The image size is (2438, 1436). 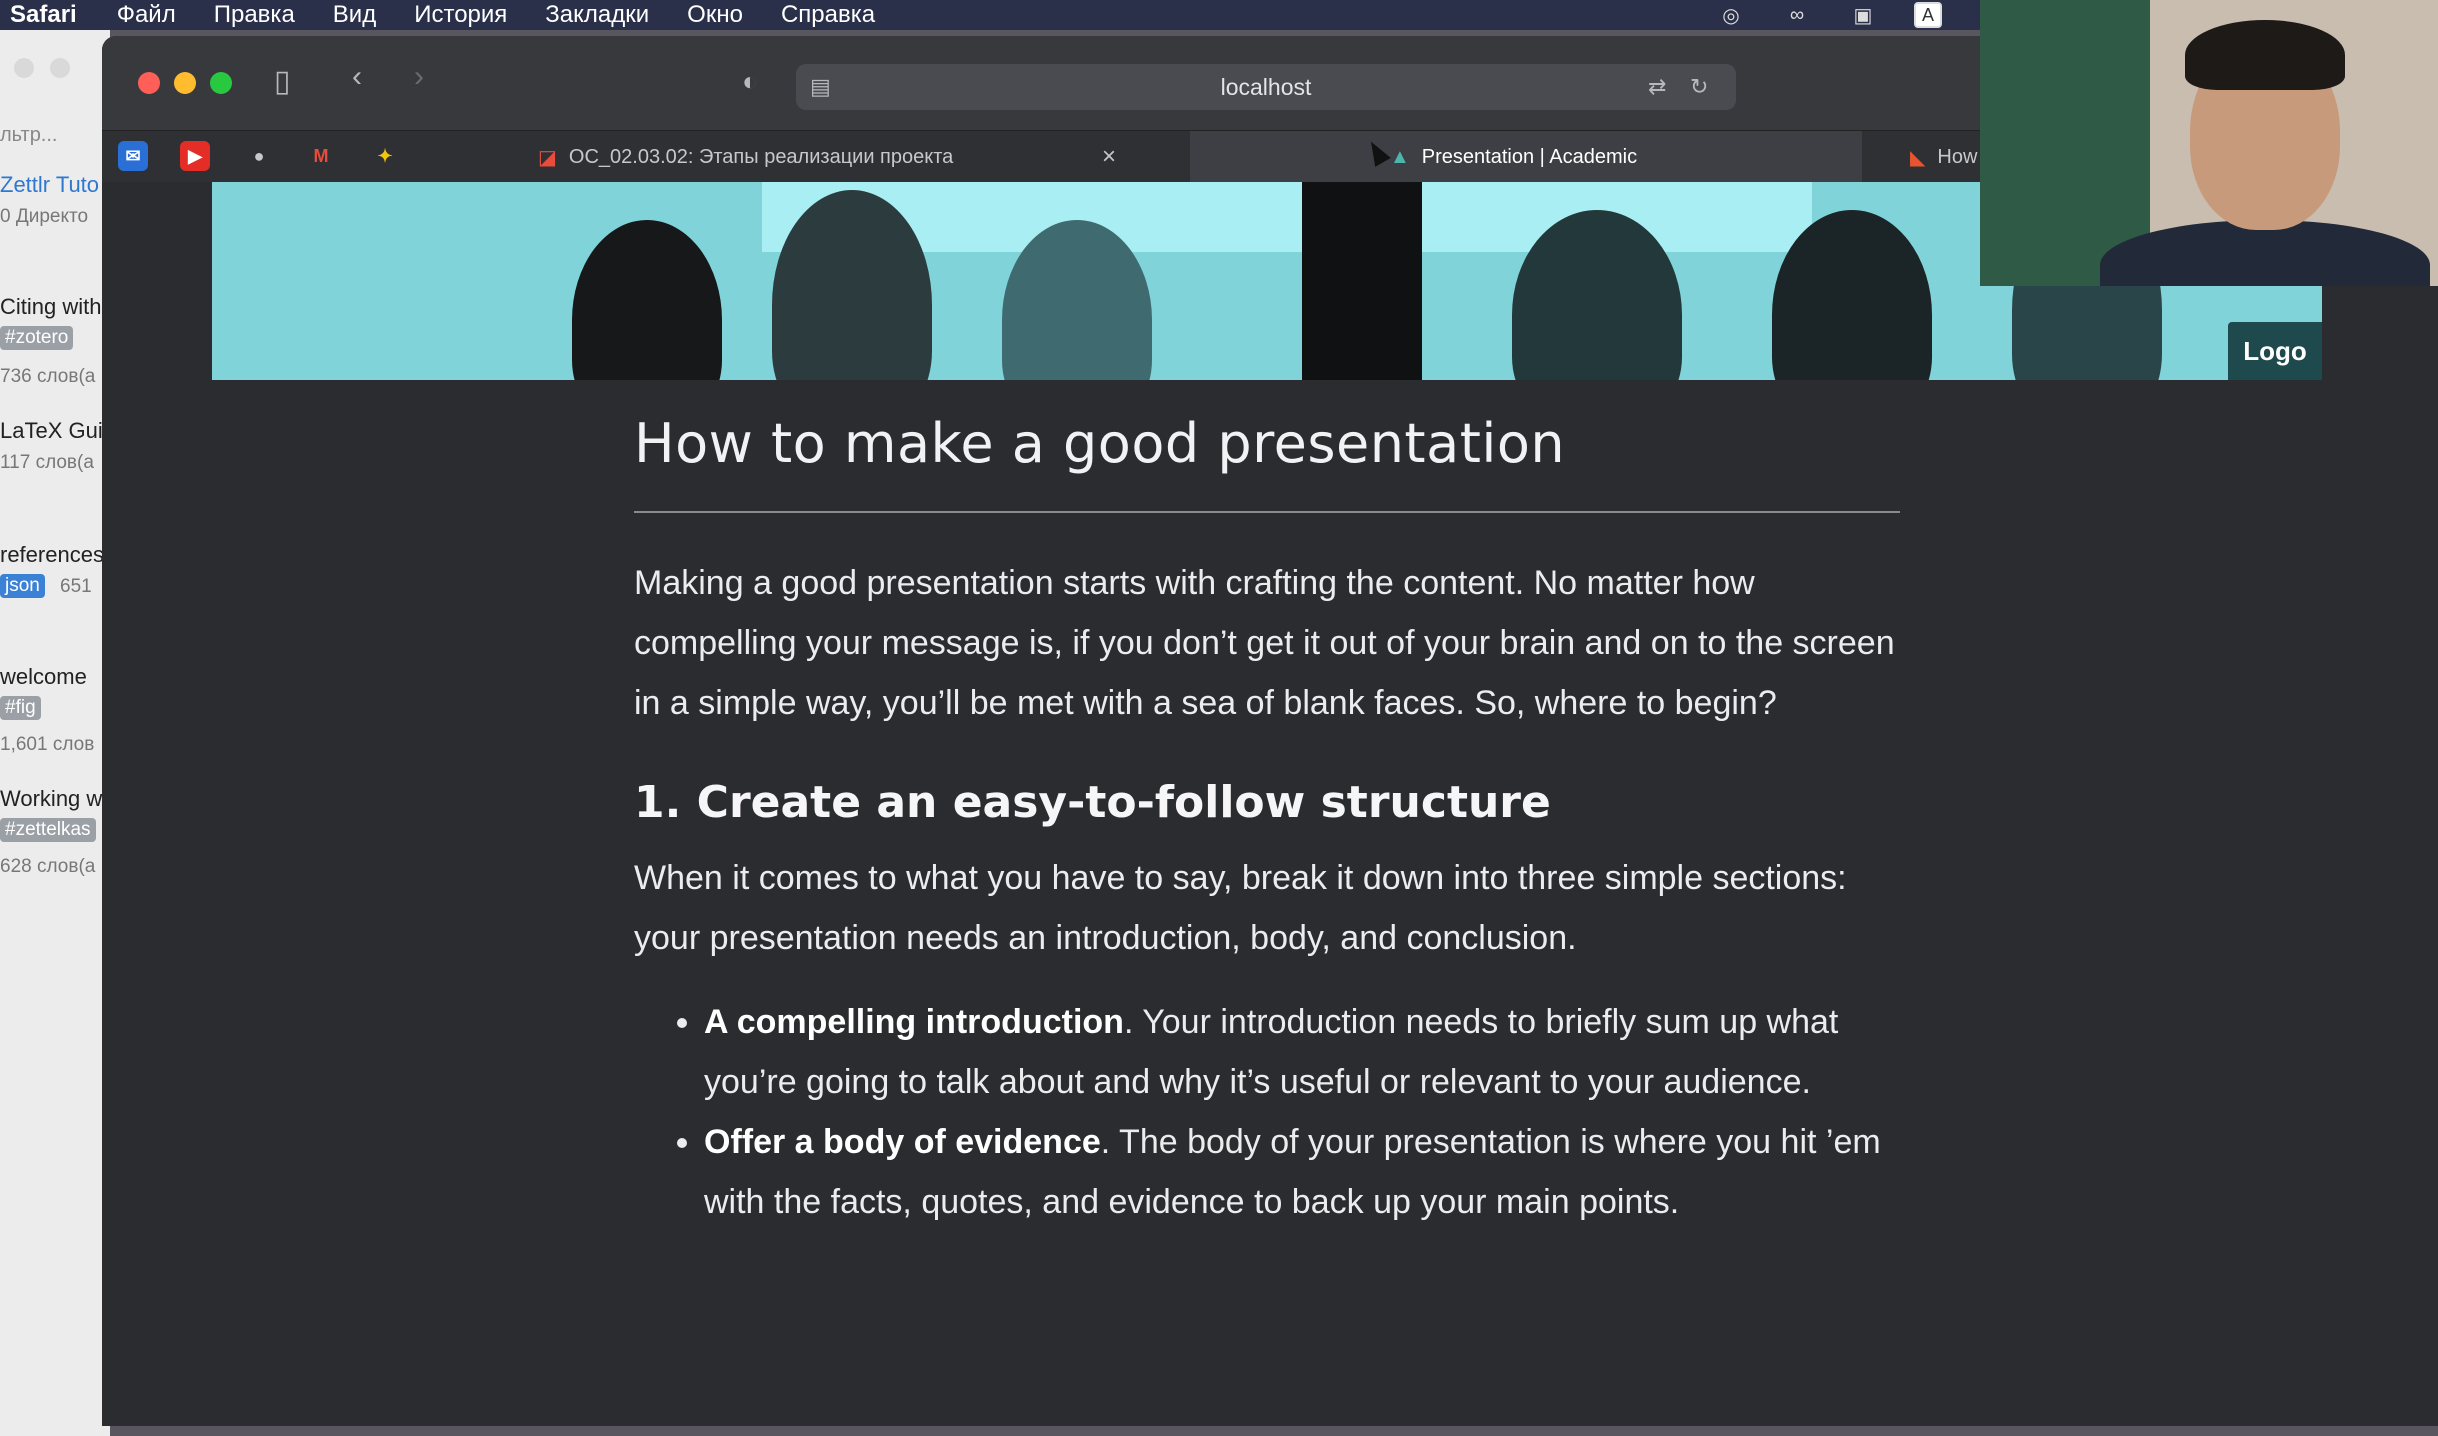 I want to click on presenter-silhouette, so click(x=1362, y=281).